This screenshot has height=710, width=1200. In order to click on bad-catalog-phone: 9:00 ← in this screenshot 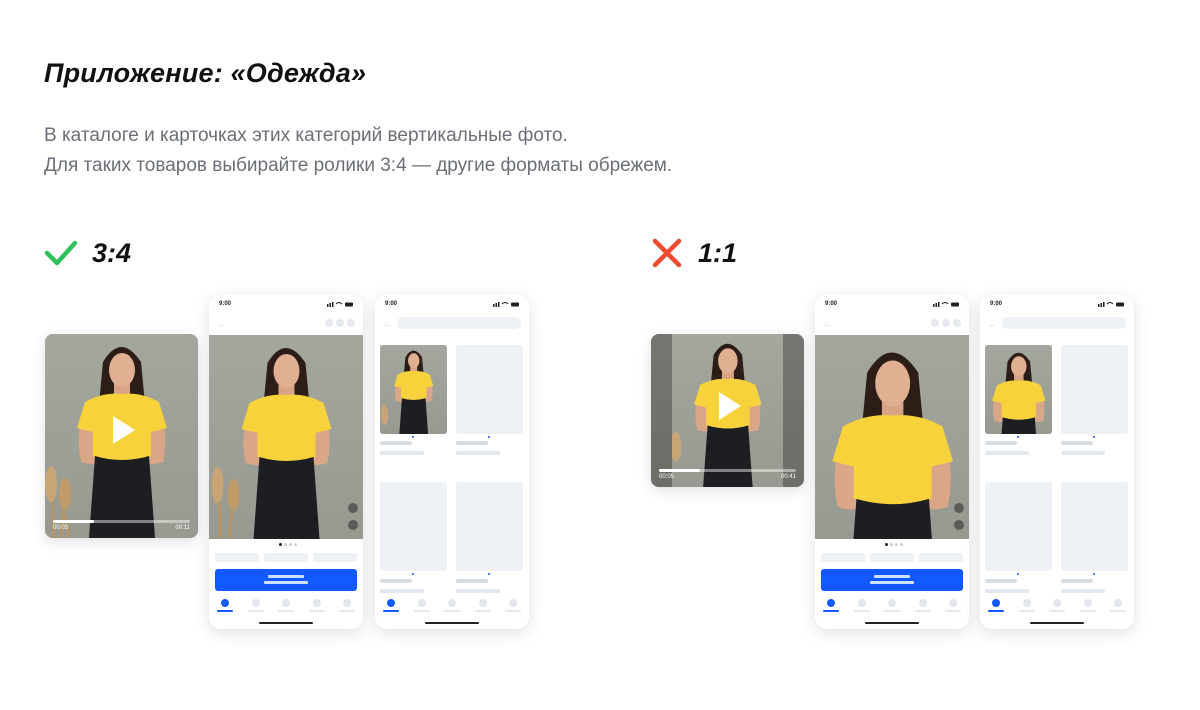, I will do `click(1057, 462)`.